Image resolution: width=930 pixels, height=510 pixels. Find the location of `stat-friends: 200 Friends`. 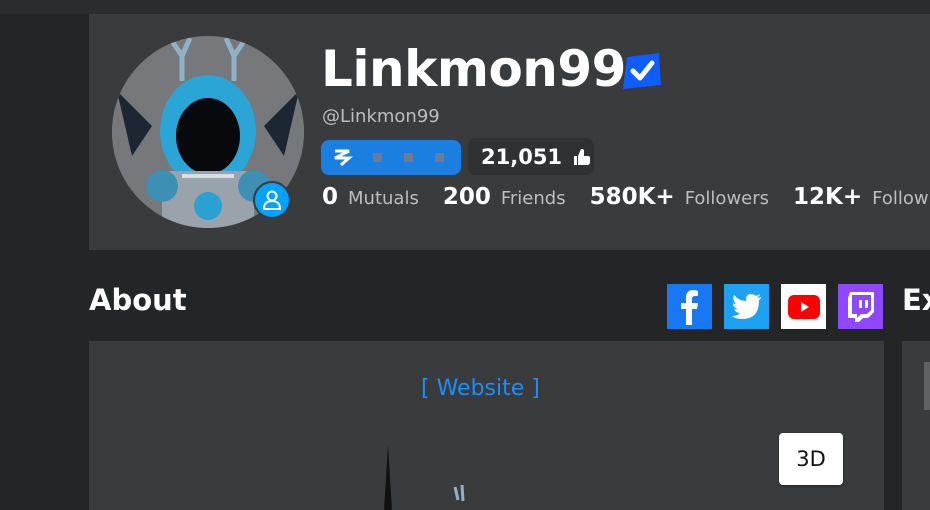

stat-friends: 200 Friends is located at coordinates (504, 197).